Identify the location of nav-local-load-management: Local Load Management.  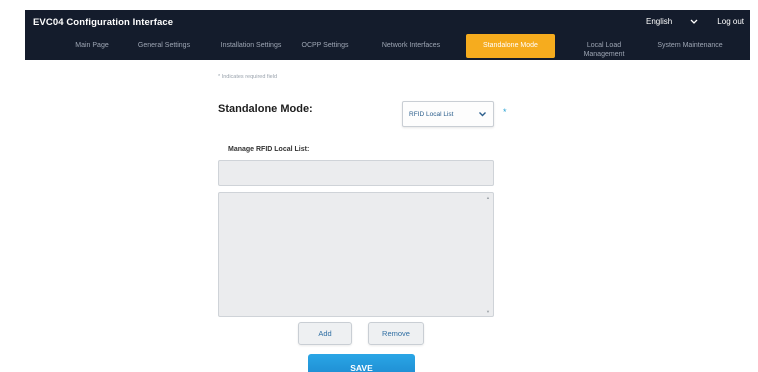
(604, 47).